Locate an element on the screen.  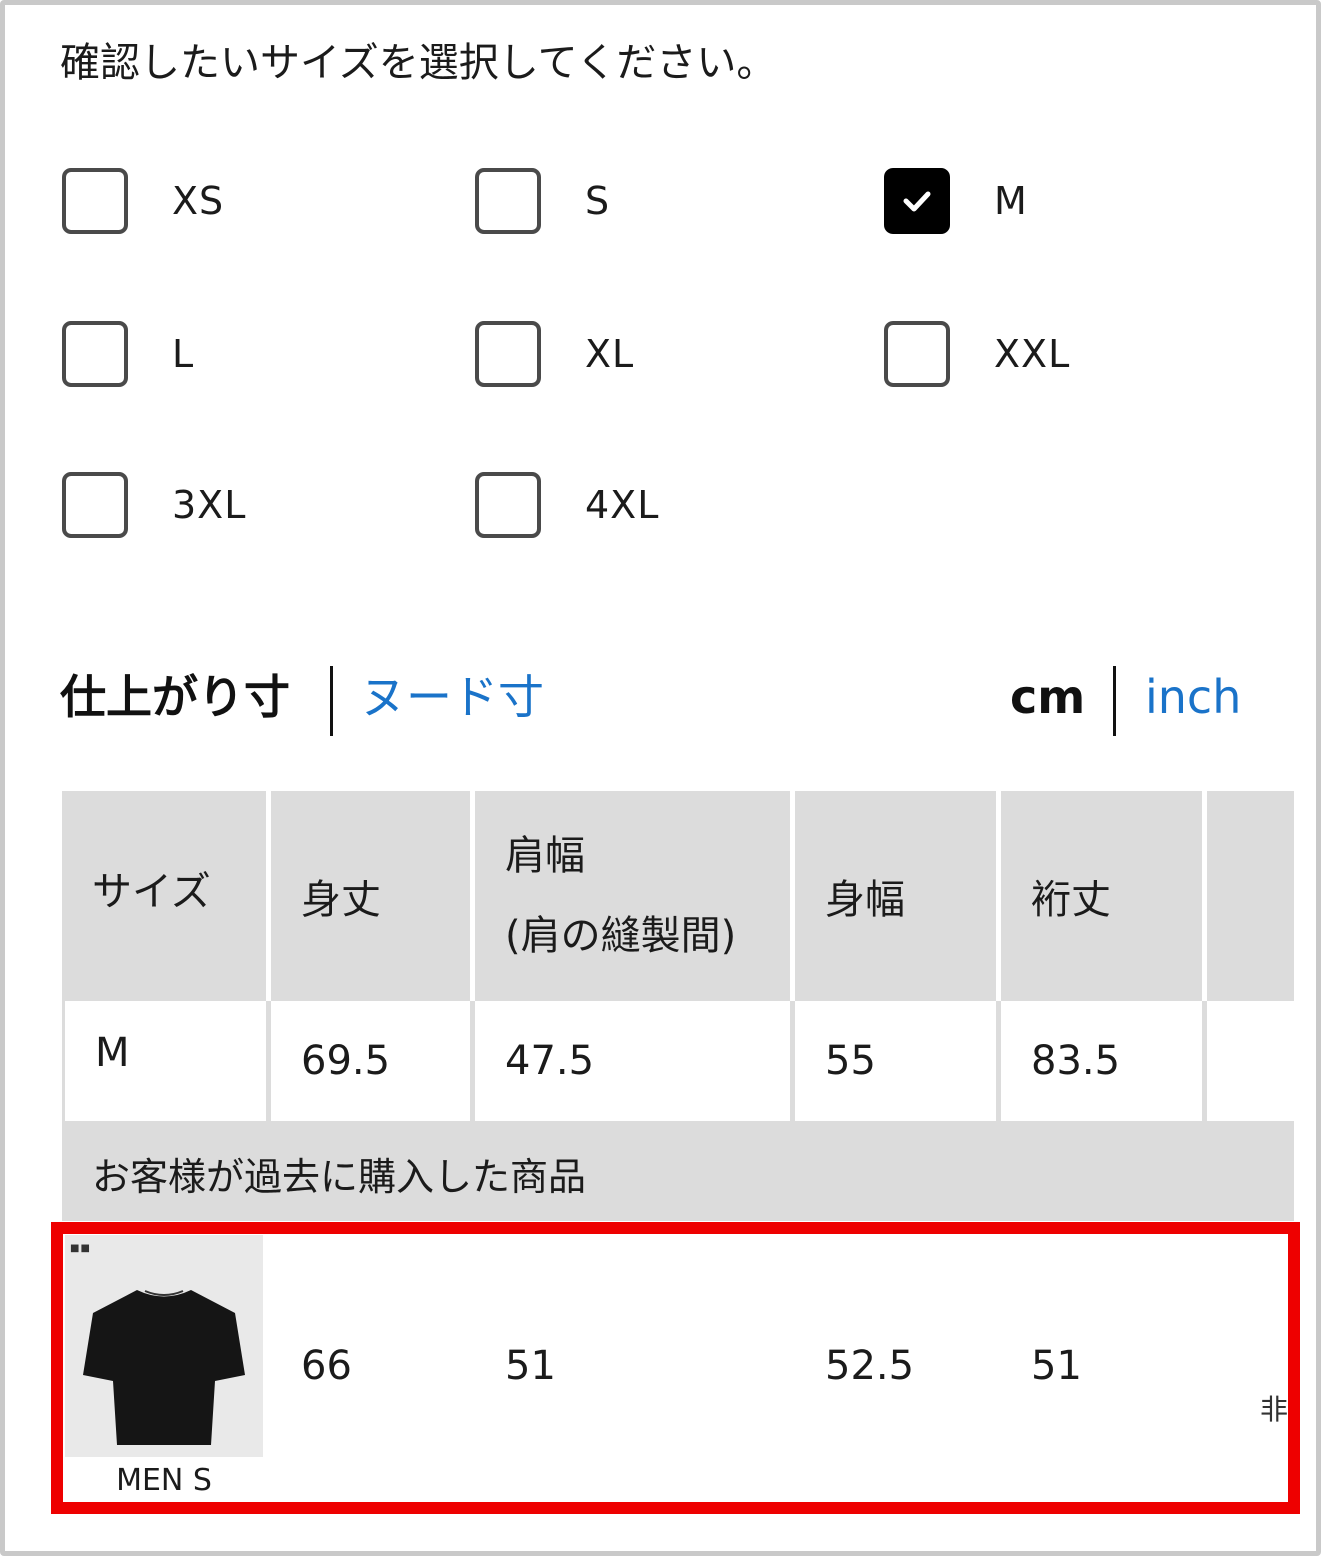
size-label: XXL is located at coordinates (1032, 354).